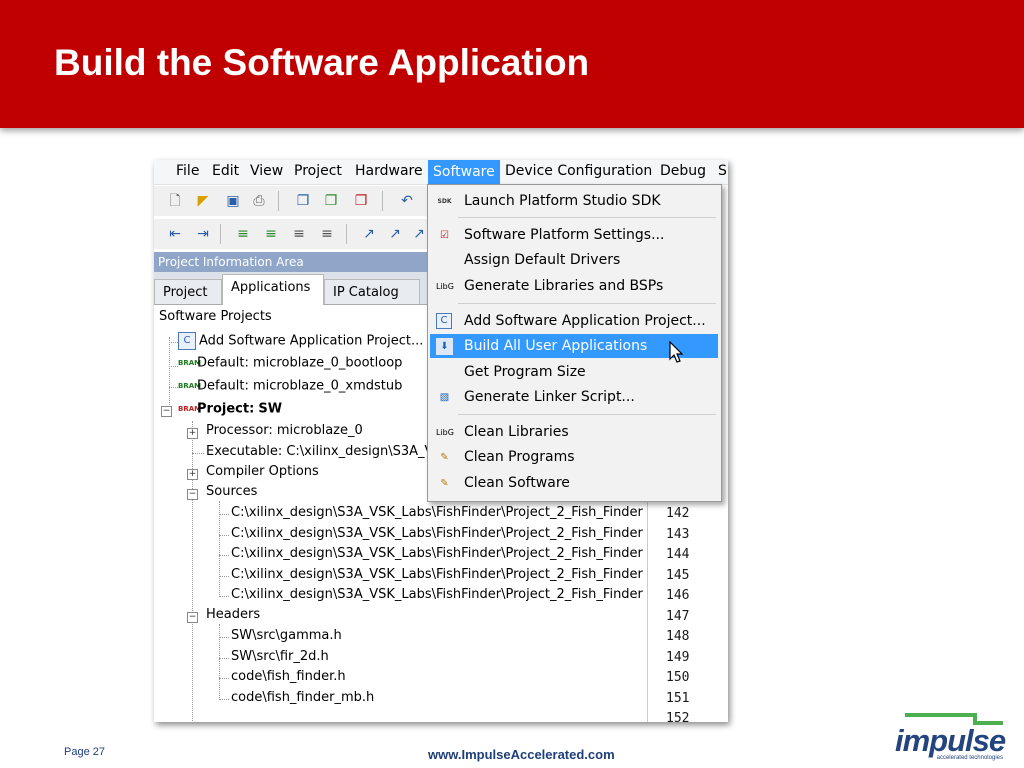  Describe the element at coordinates (419, 234) in the screenshot. I see `find-prev-icon: ↗` at that location.